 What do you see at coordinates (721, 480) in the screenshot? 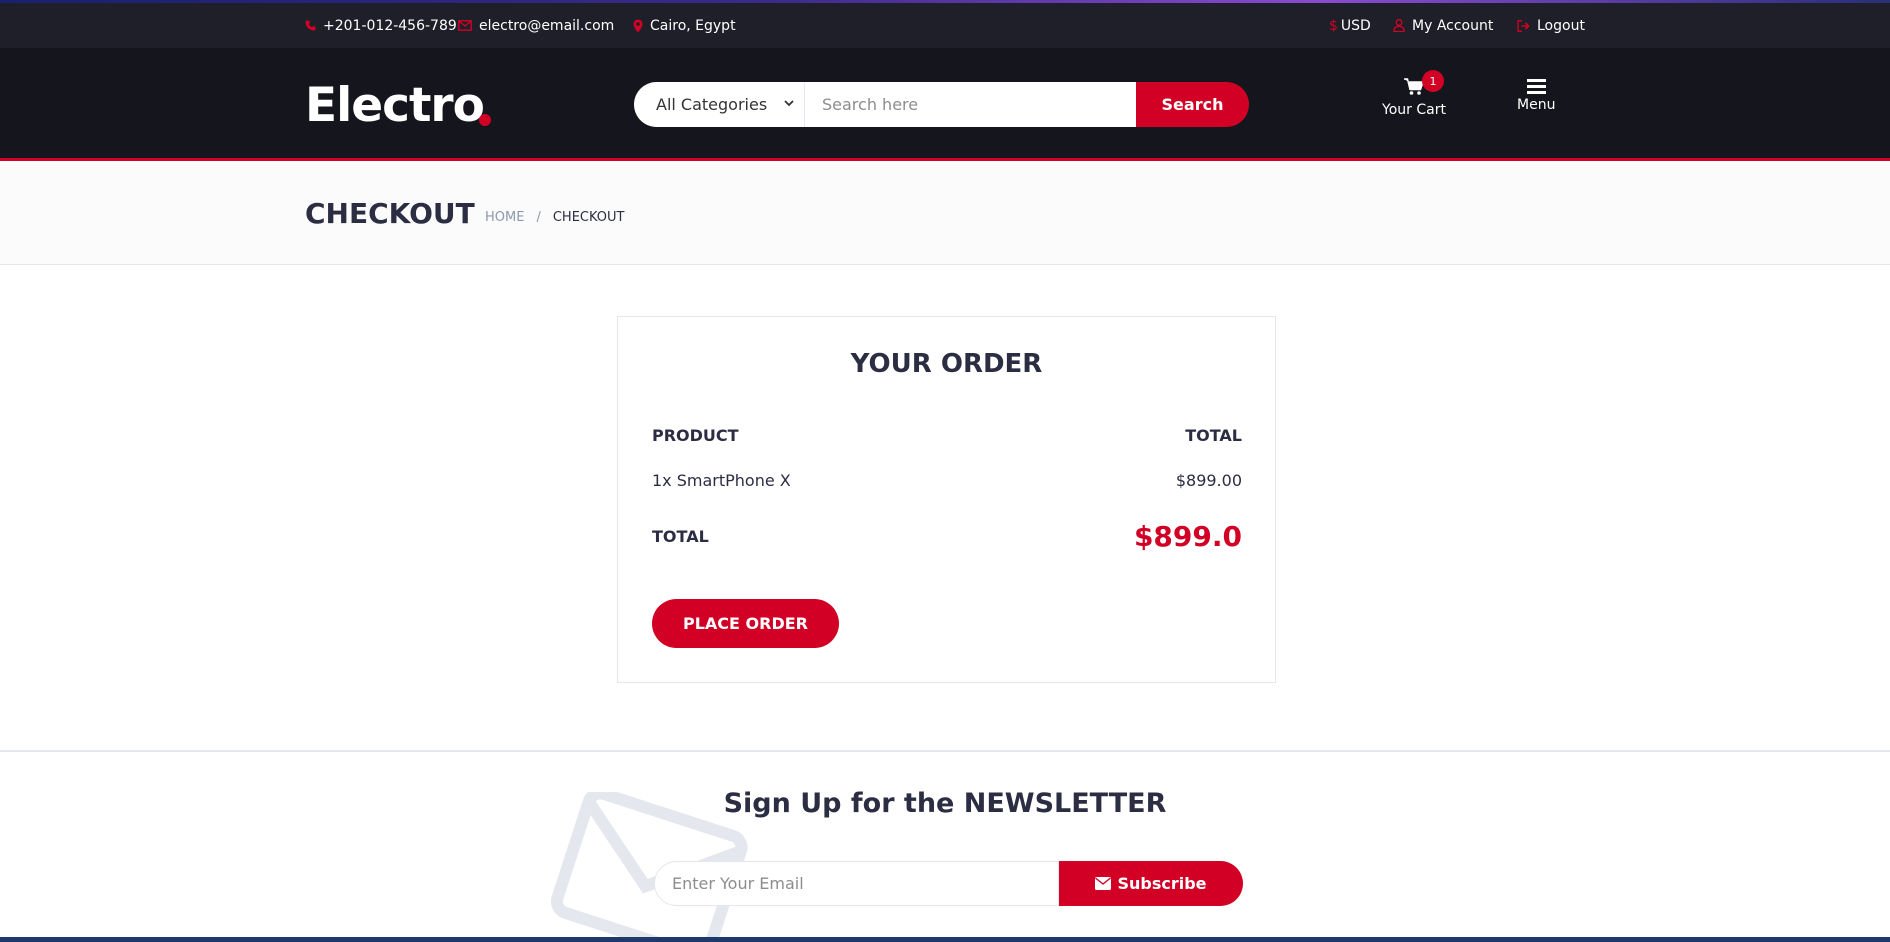
I see `order-item-name: 1x SmartPhone X` at bounding box center [721, 480].